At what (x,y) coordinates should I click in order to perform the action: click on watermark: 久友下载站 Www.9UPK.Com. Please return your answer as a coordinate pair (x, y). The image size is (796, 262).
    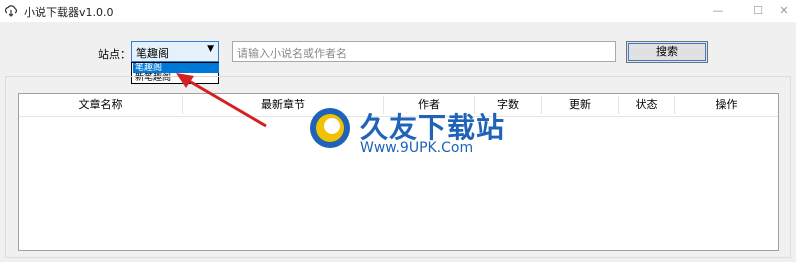
    Looking at the image, I should click on (405, 129).